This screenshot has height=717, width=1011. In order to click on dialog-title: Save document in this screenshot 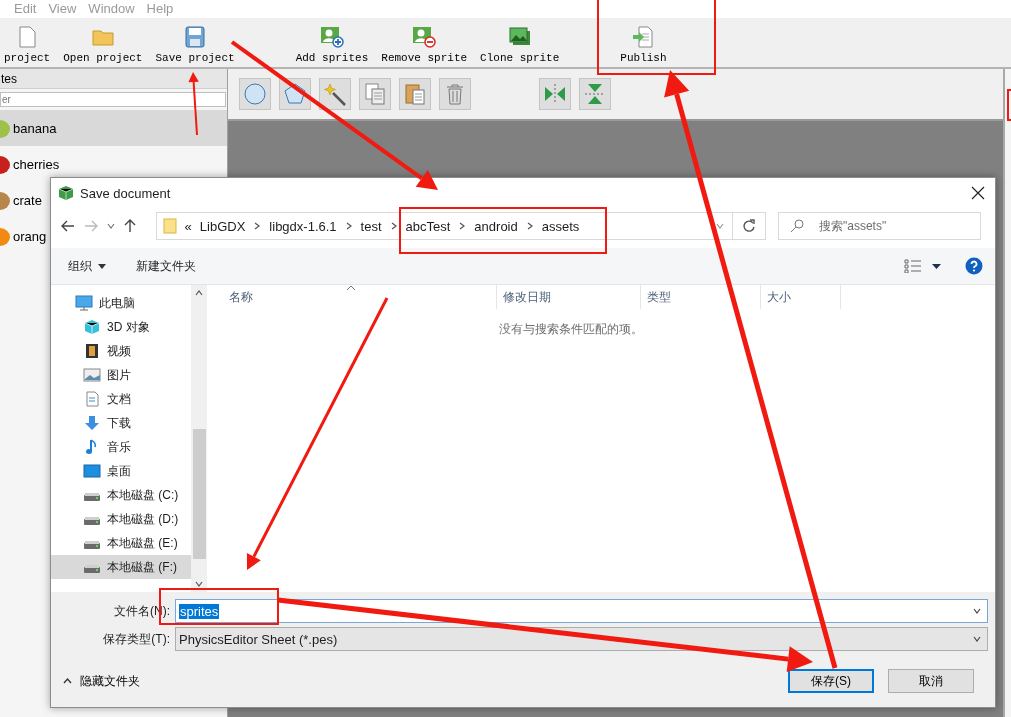, I will do `click(126, 193)`.